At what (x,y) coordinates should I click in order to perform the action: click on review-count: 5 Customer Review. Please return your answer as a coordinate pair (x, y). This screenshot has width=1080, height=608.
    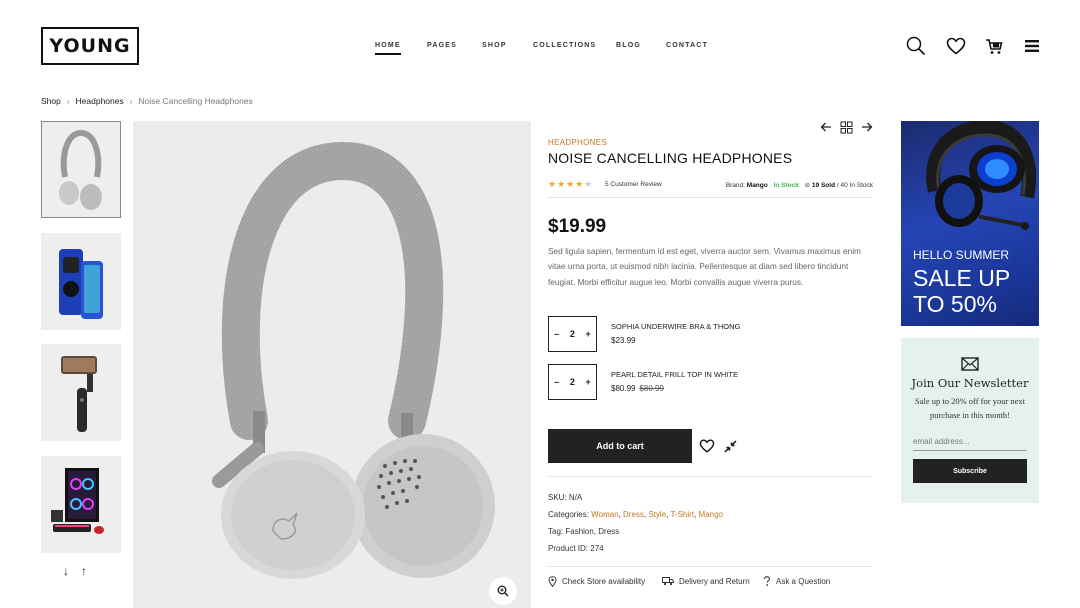
    Looking at the image, I should click on (633, 184).